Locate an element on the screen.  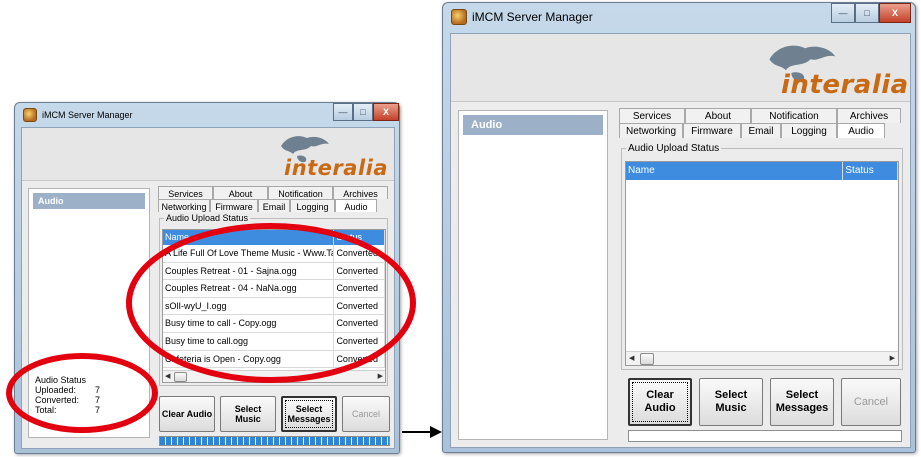
horizontal-scrollbar: ◀ ▶ is located at coordinates (762, 358).